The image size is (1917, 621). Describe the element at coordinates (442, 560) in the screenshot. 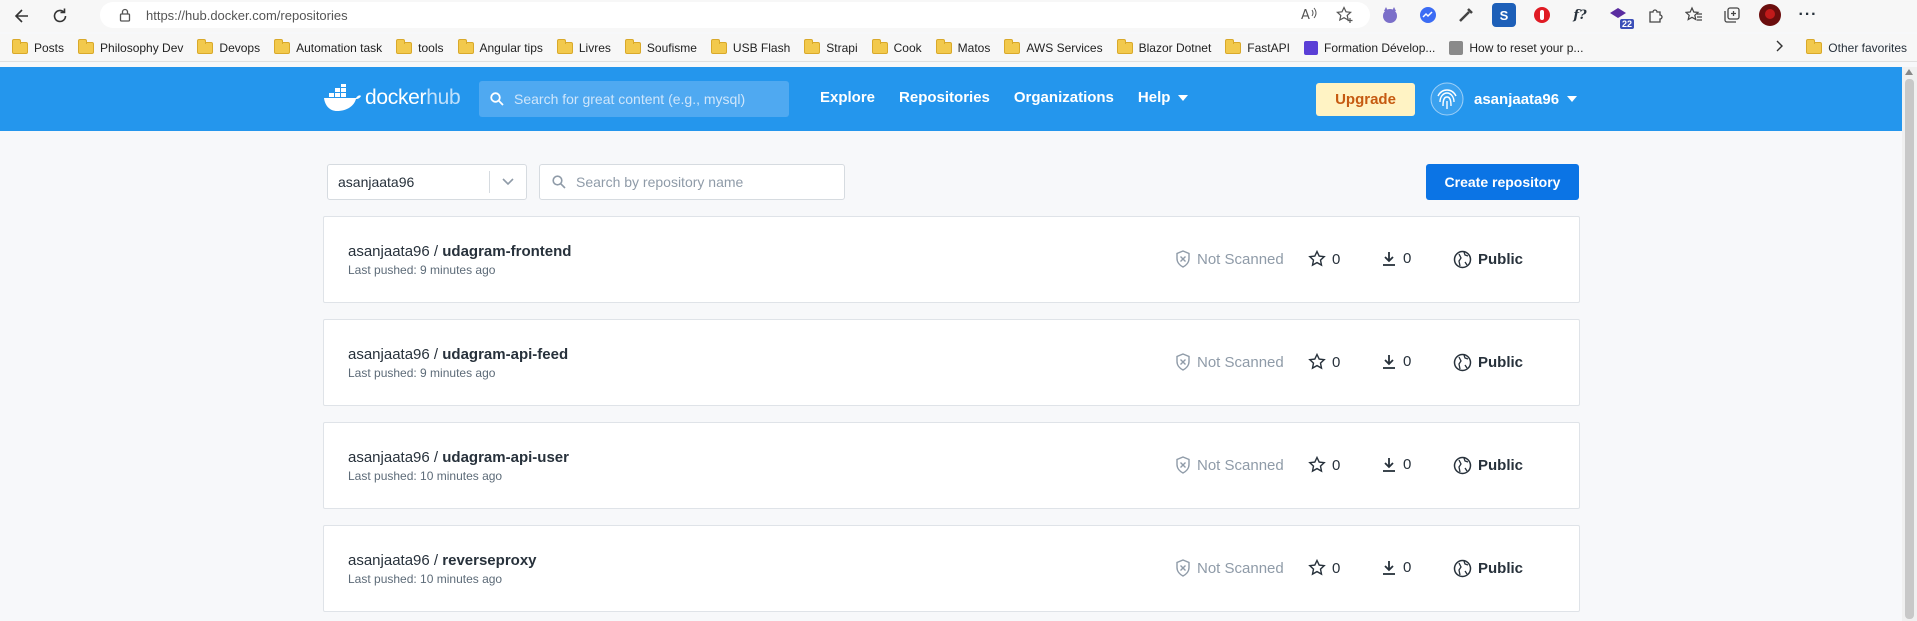

I see `repo-title: asanjaata96 / reverseproxy` at that location.